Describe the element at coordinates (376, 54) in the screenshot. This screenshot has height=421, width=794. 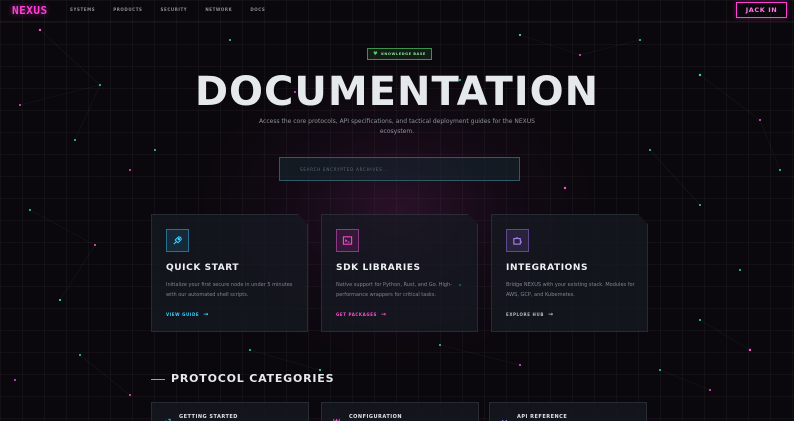
I see `heart-icon: ♥` at that location.